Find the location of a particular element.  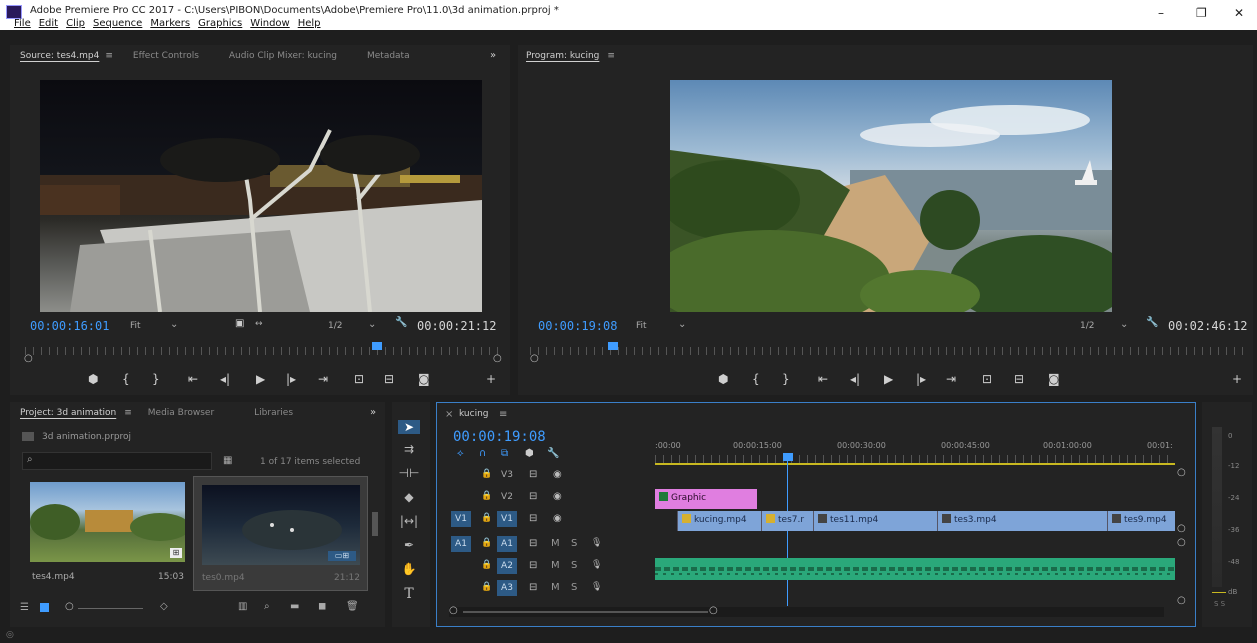

program-current-time: 00:00:19:08 is located at coordinates (577, 326).